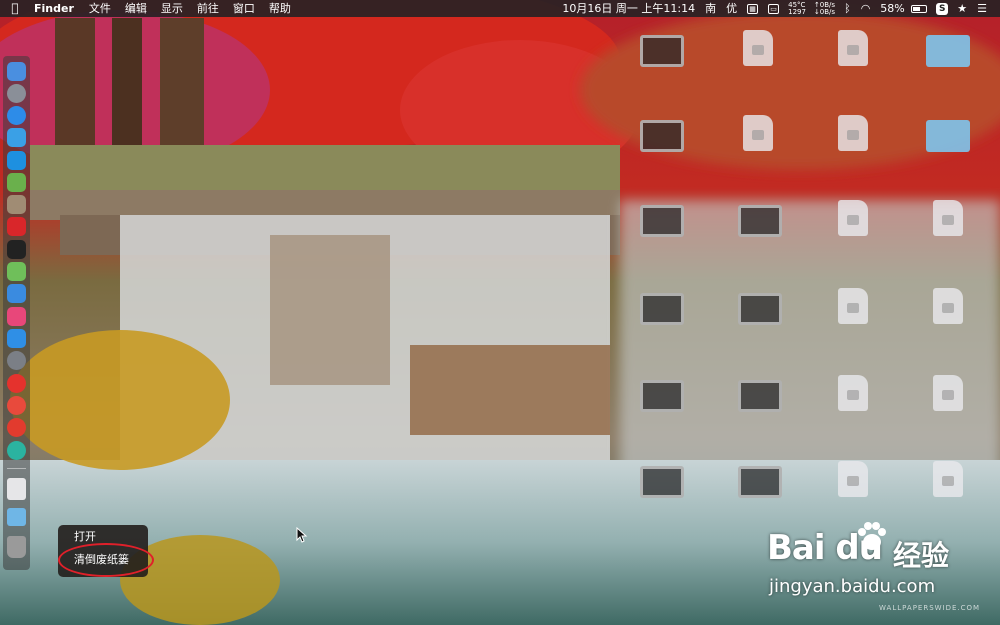 The height and width of the screenshot is (625, 1000). I want to click on menu-help: 帮助, so click(280, 8).